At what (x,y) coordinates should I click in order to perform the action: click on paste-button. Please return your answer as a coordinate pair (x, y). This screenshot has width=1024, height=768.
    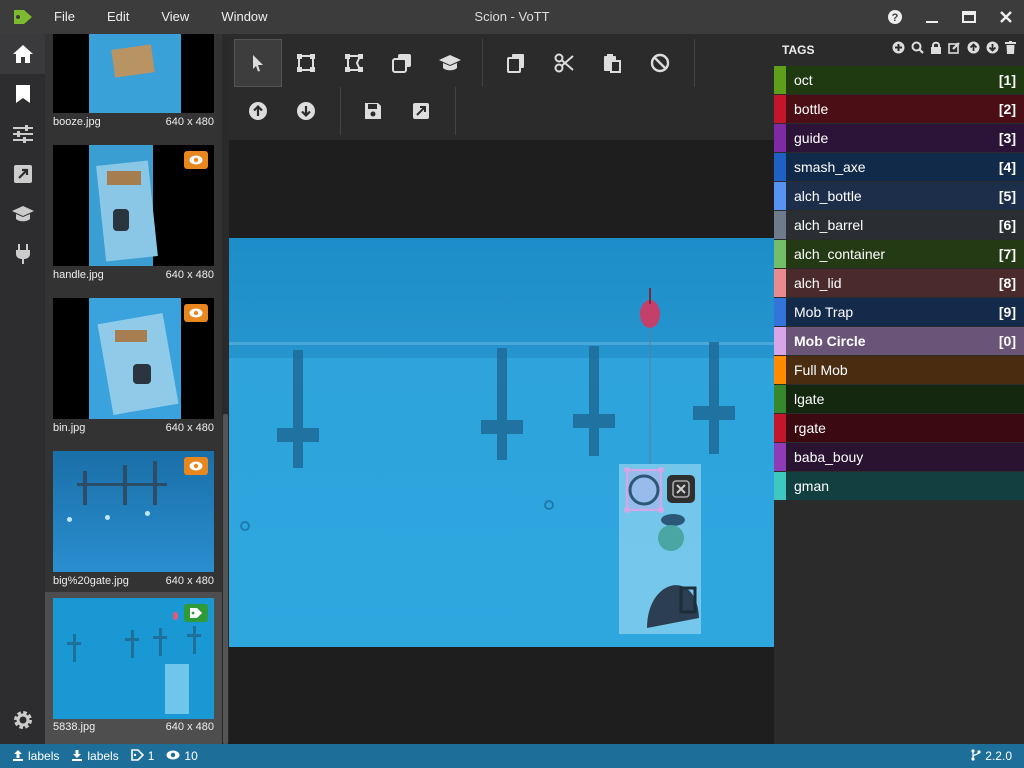
    Looking at the image, I should click on (612, 63).